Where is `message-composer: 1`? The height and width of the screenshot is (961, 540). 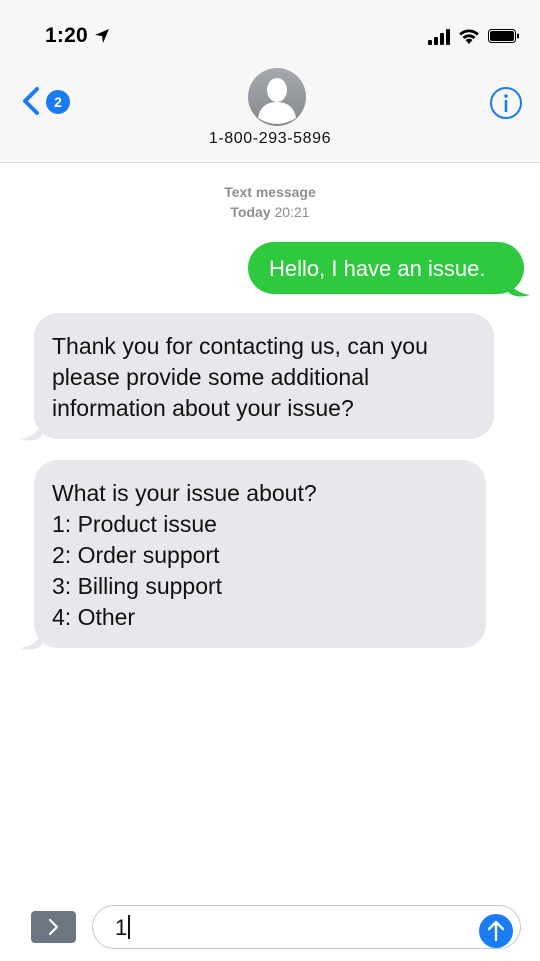 message-composer: 1 is located at coordinates (270, 928).